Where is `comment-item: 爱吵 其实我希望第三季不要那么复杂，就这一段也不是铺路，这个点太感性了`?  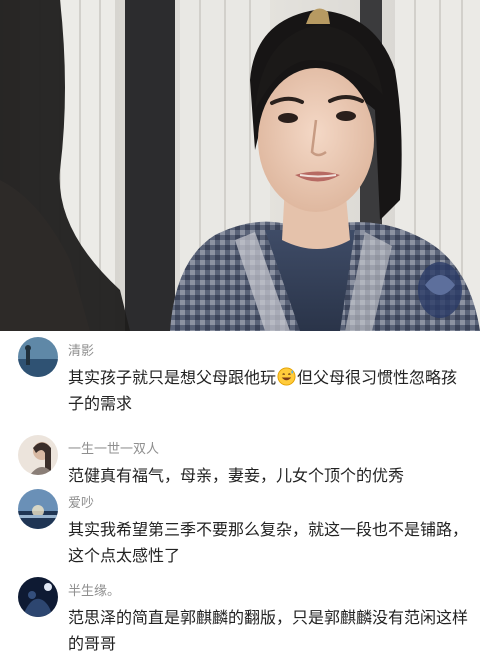 comment-item: 爱吵 其实我希望第三季不要那么复杂，就这一段也不是铺路，这个点太感性了 is located at coordinates (240, 529).